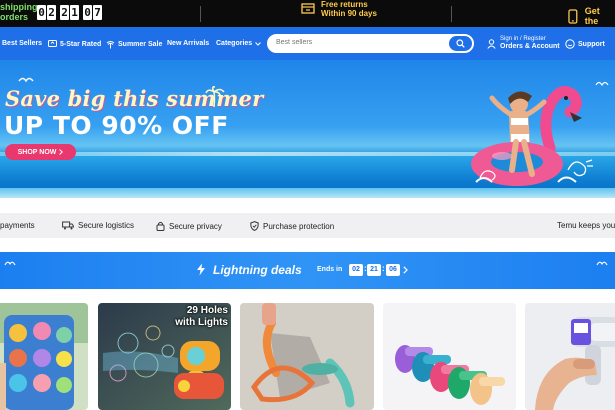 The height and width of the screenshot is (410, 615). I want to click on free-returns: Free returns Within 90 days, so click(339, 9).